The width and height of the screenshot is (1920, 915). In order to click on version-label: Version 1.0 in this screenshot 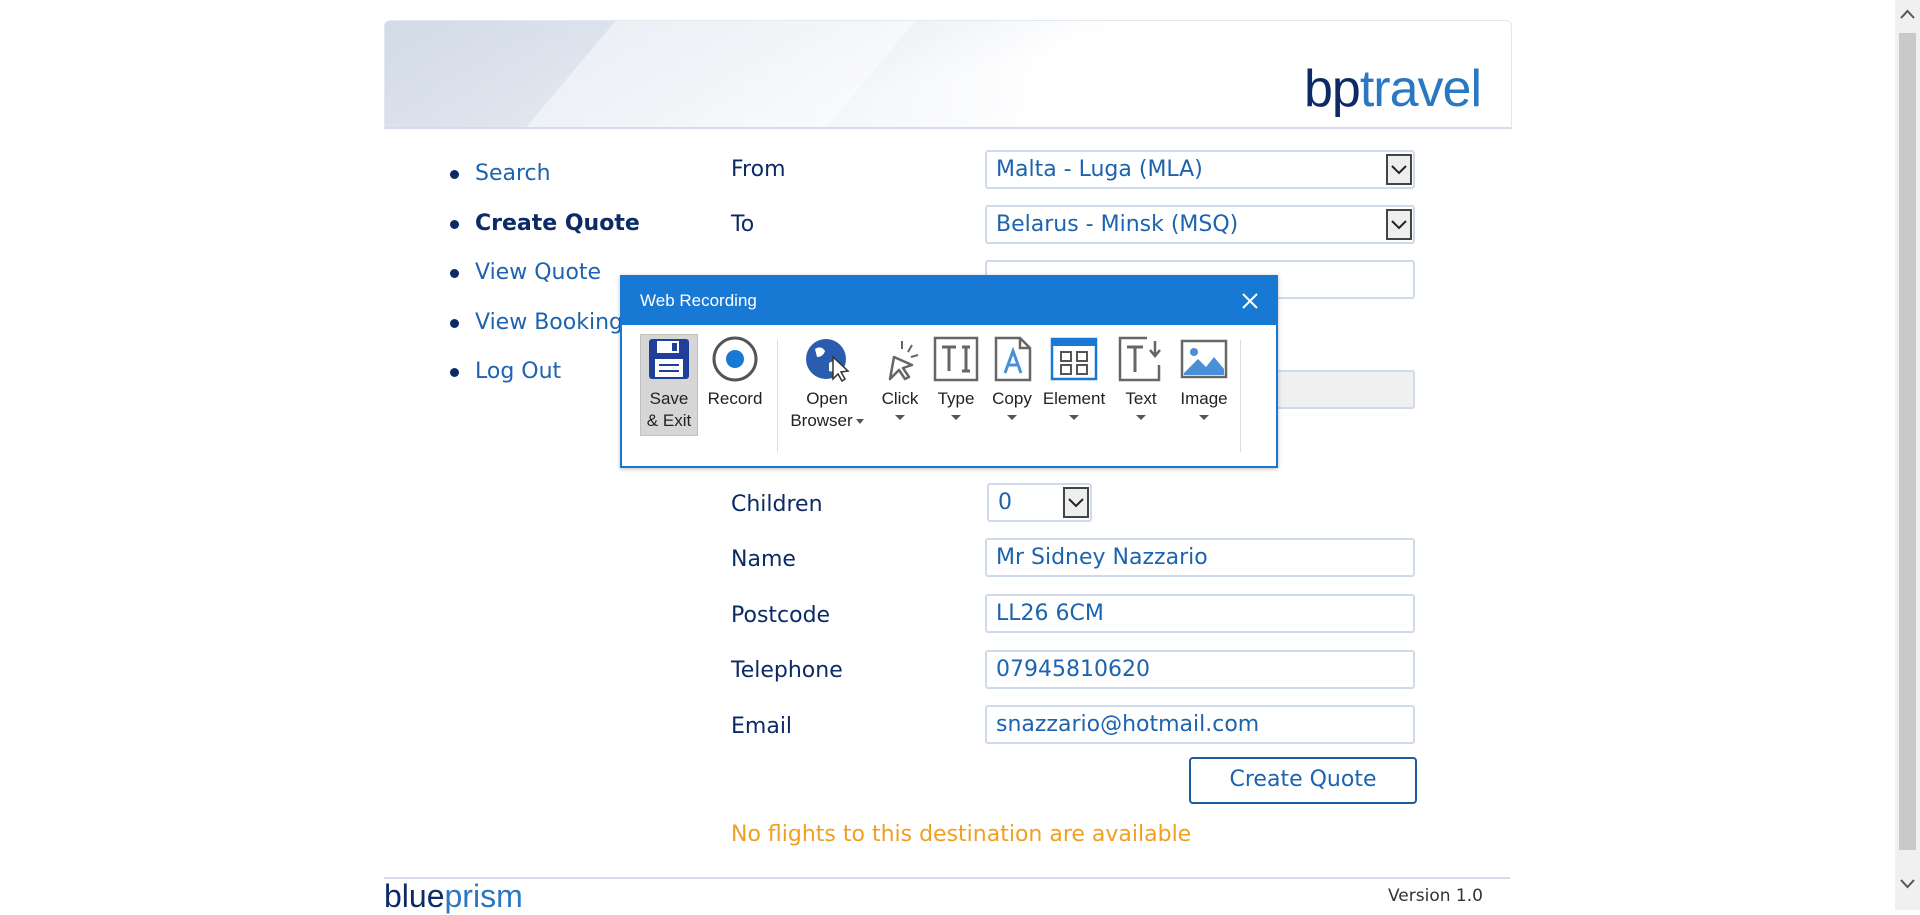, I will do `click(1435, 896)`.